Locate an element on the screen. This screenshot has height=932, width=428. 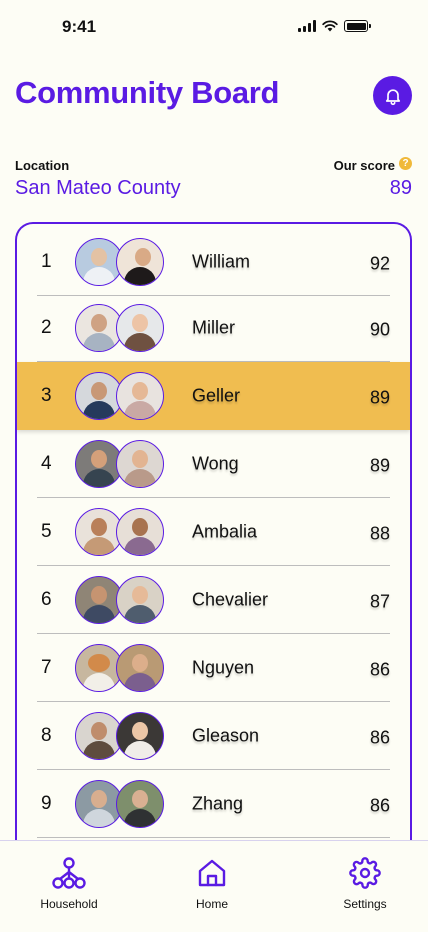
leaderboard-row: 8 Gleason 86 is located at coordinates (213, 736).